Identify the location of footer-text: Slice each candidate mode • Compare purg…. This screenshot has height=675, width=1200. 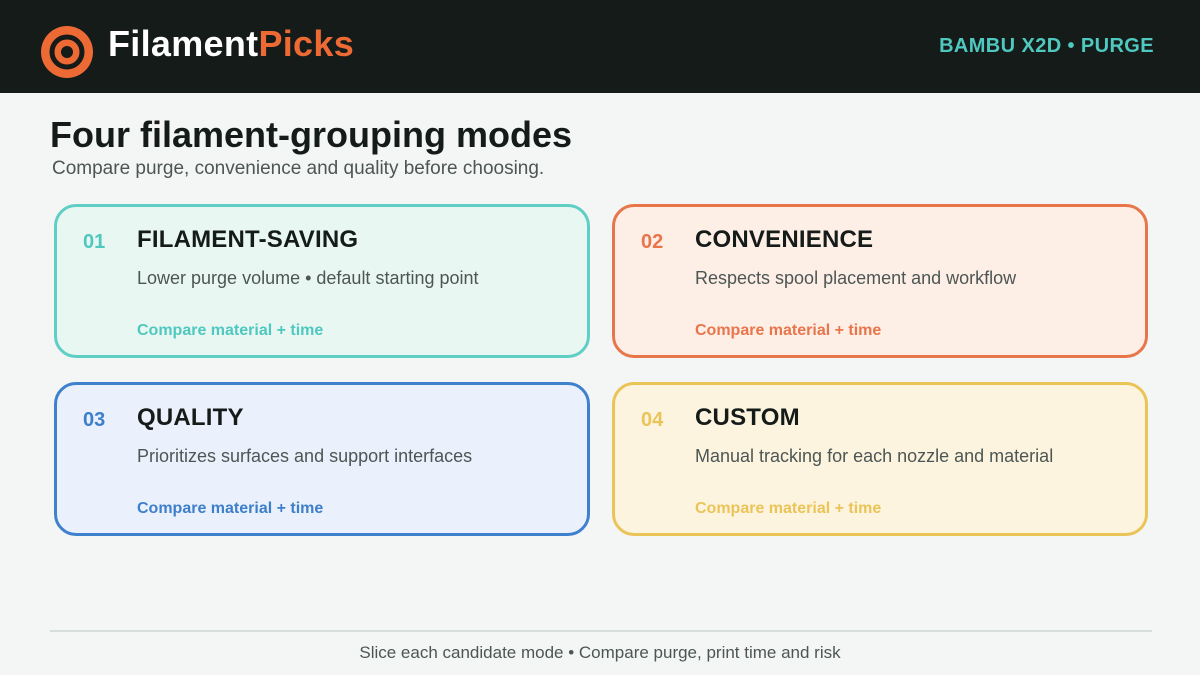
(600, 652).